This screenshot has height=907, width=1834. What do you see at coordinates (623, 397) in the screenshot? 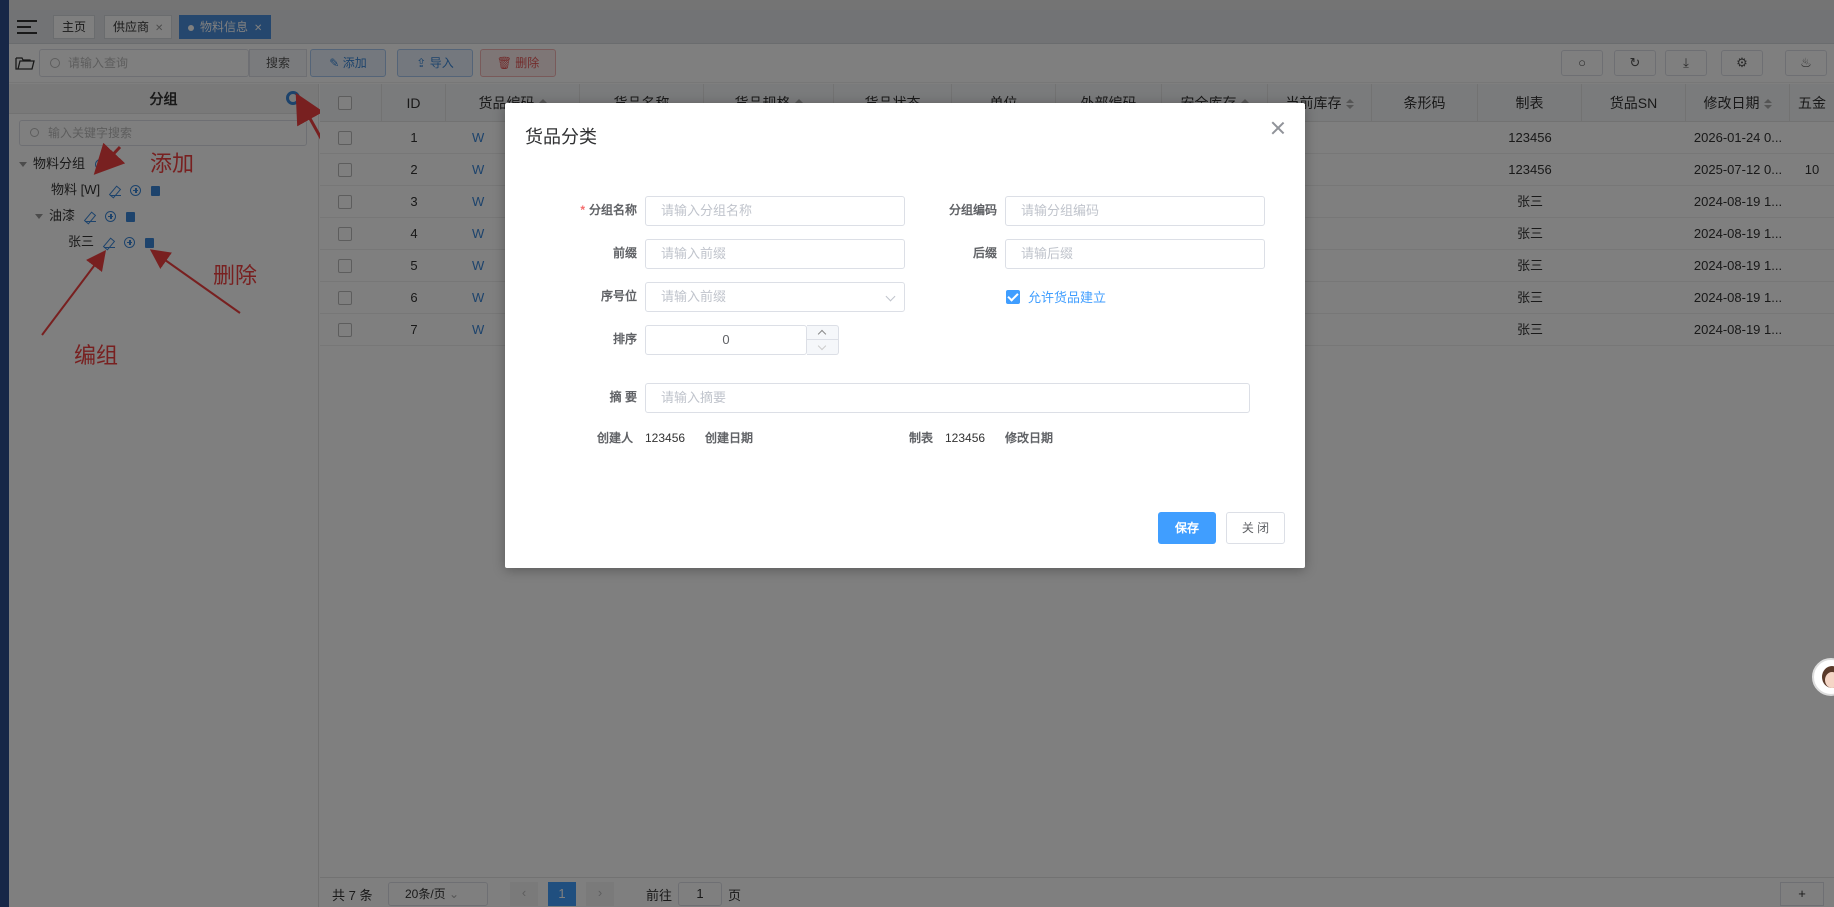
I see `summary-label: 摘 要` at bounding box center [623, 397].